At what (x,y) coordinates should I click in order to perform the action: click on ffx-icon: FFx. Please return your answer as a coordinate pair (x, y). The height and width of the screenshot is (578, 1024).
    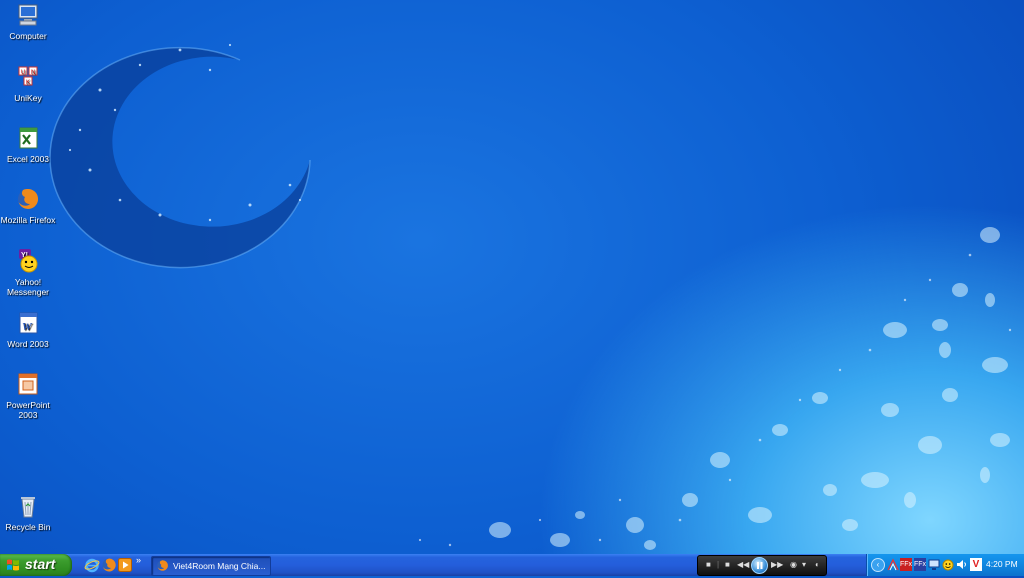
    Looking at the image, I should click on (906, 564).